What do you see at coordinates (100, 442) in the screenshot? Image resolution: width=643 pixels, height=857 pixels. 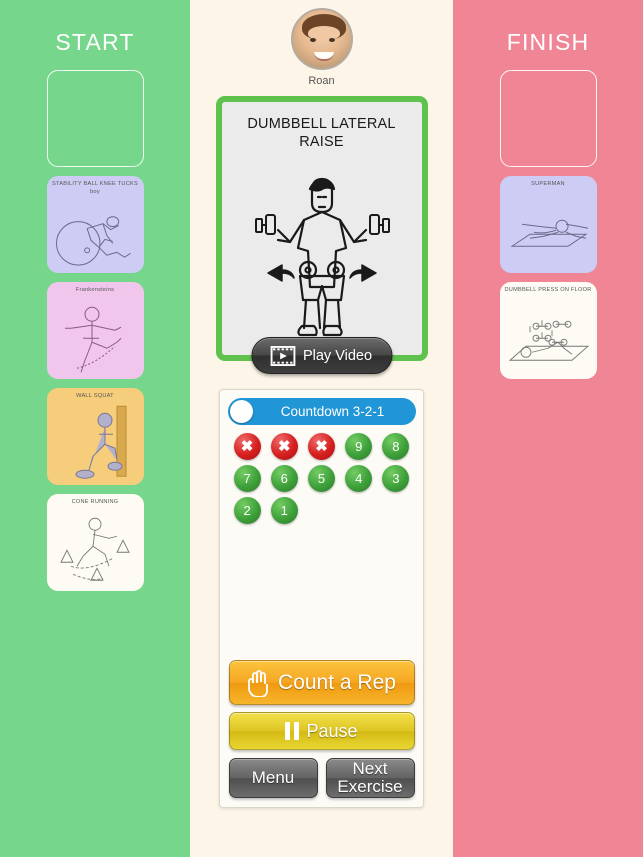 I see `wall-squat-icon` at bounding box center [100, 442].